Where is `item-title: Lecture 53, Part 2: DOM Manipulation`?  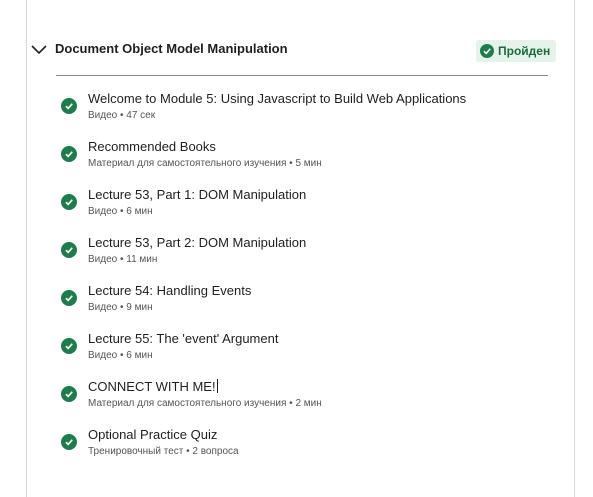
item-title: Lecture 53, Part 2: DOM Manipulation is located at coordinates (197, 242).